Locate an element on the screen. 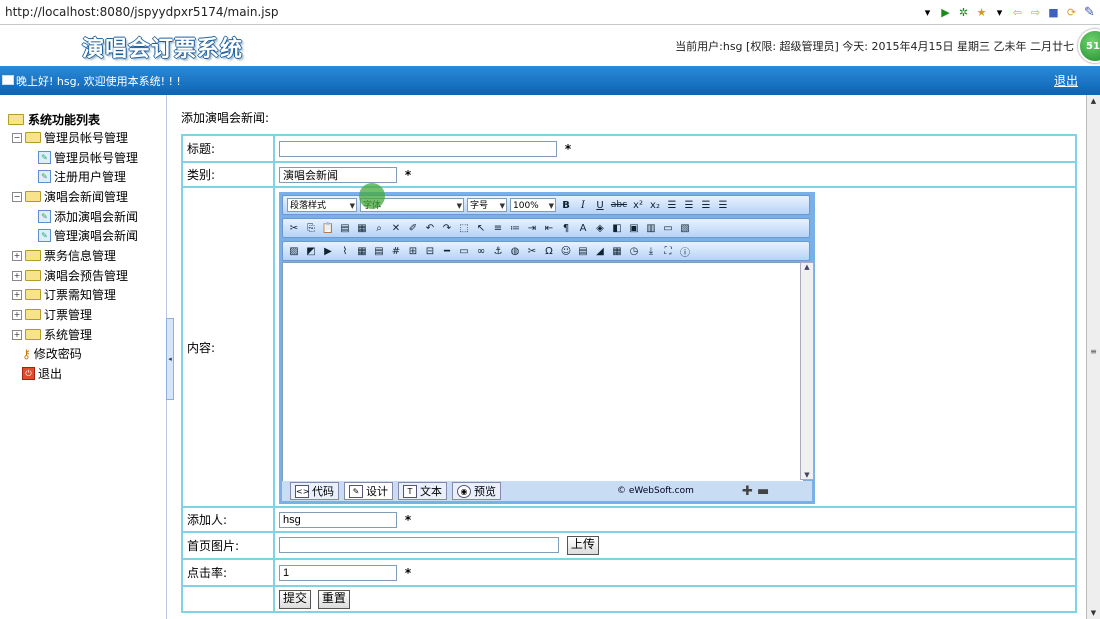 This screenshot has height=619, width=1100. anchor-icon: ⚓ is located at coordinates (498, 251).